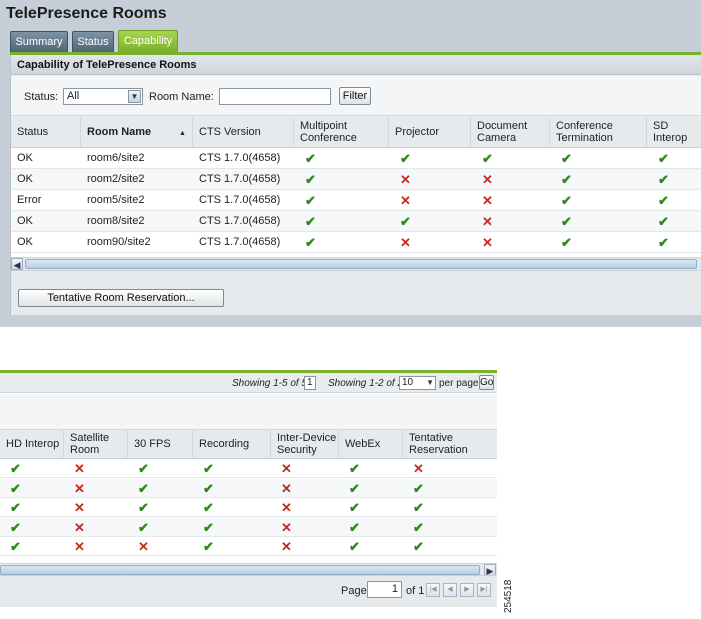 The image size is (701, 619). I want to click on go-button: Go, so click(486, 382).